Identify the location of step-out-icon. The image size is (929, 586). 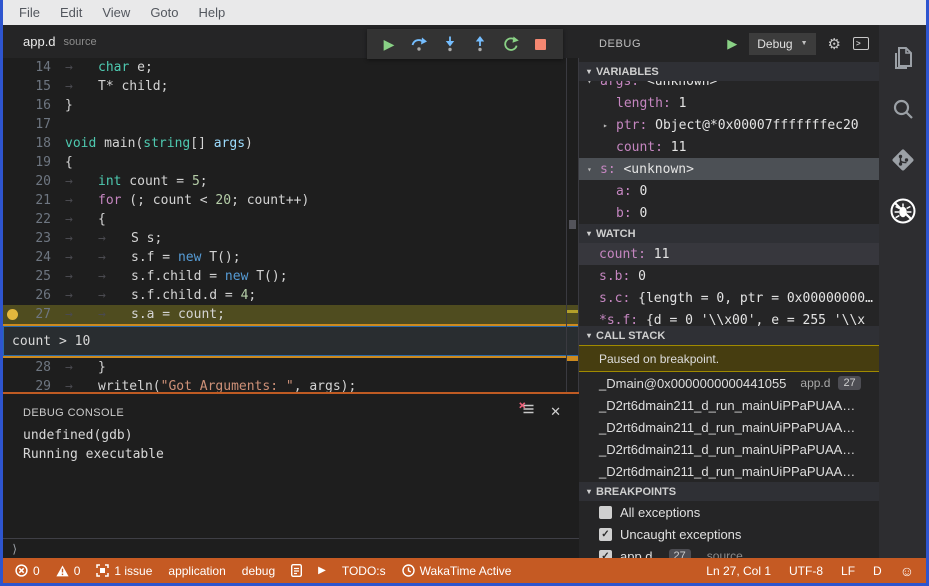
(480, 44).